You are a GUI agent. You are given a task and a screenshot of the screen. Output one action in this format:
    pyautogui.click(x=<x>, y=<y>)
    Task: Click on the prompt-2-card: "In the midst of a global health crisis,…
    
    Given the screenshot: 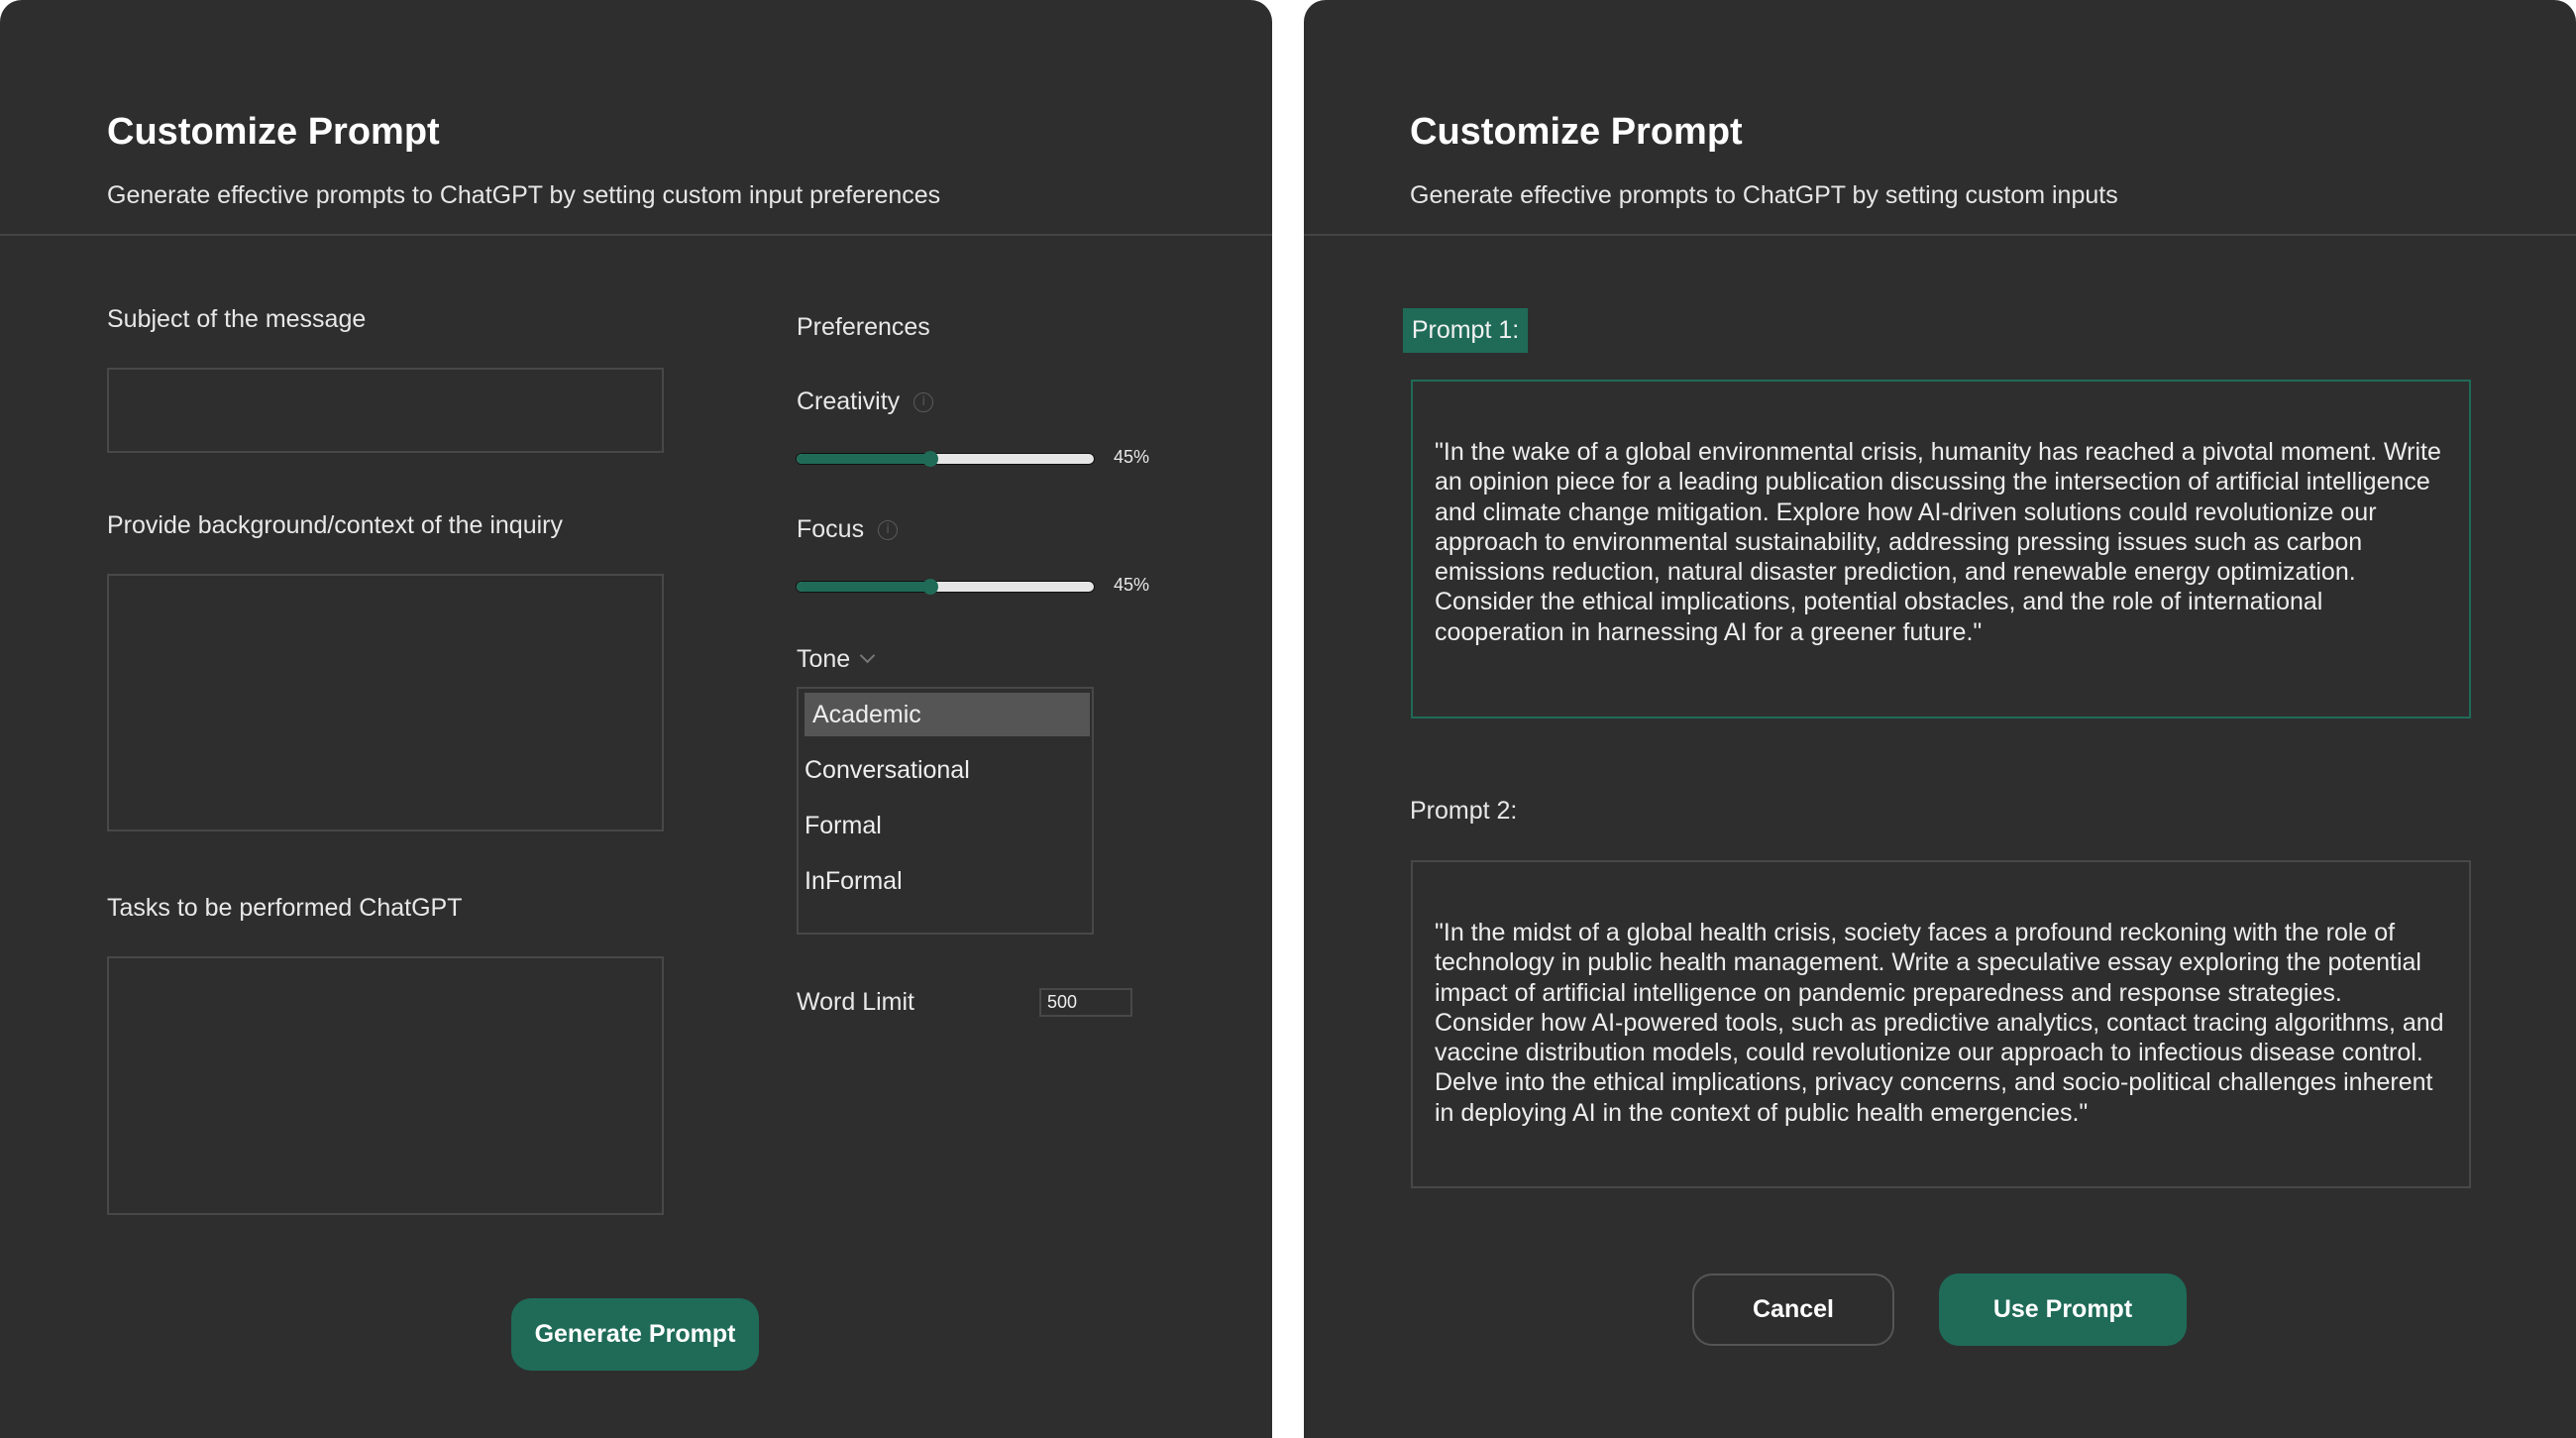 What is the action you would take?
    pyautogui.click(x=1941, y=1024)
    